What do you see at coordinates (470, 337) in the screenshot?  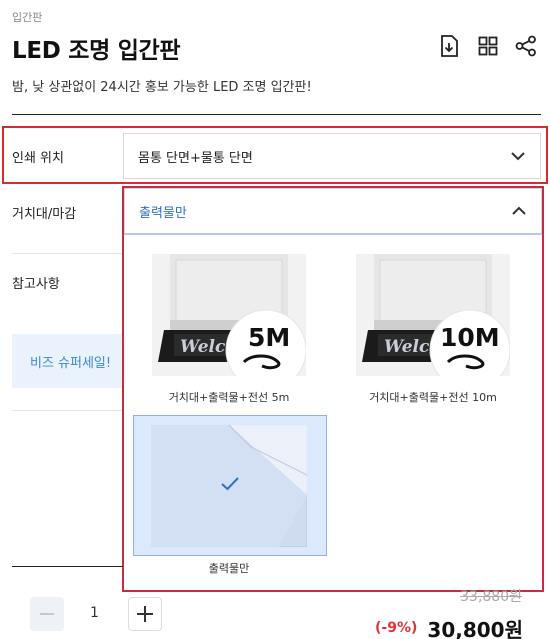 I see `stand-10m-badge: 10M` at bounding box center [470, 337].